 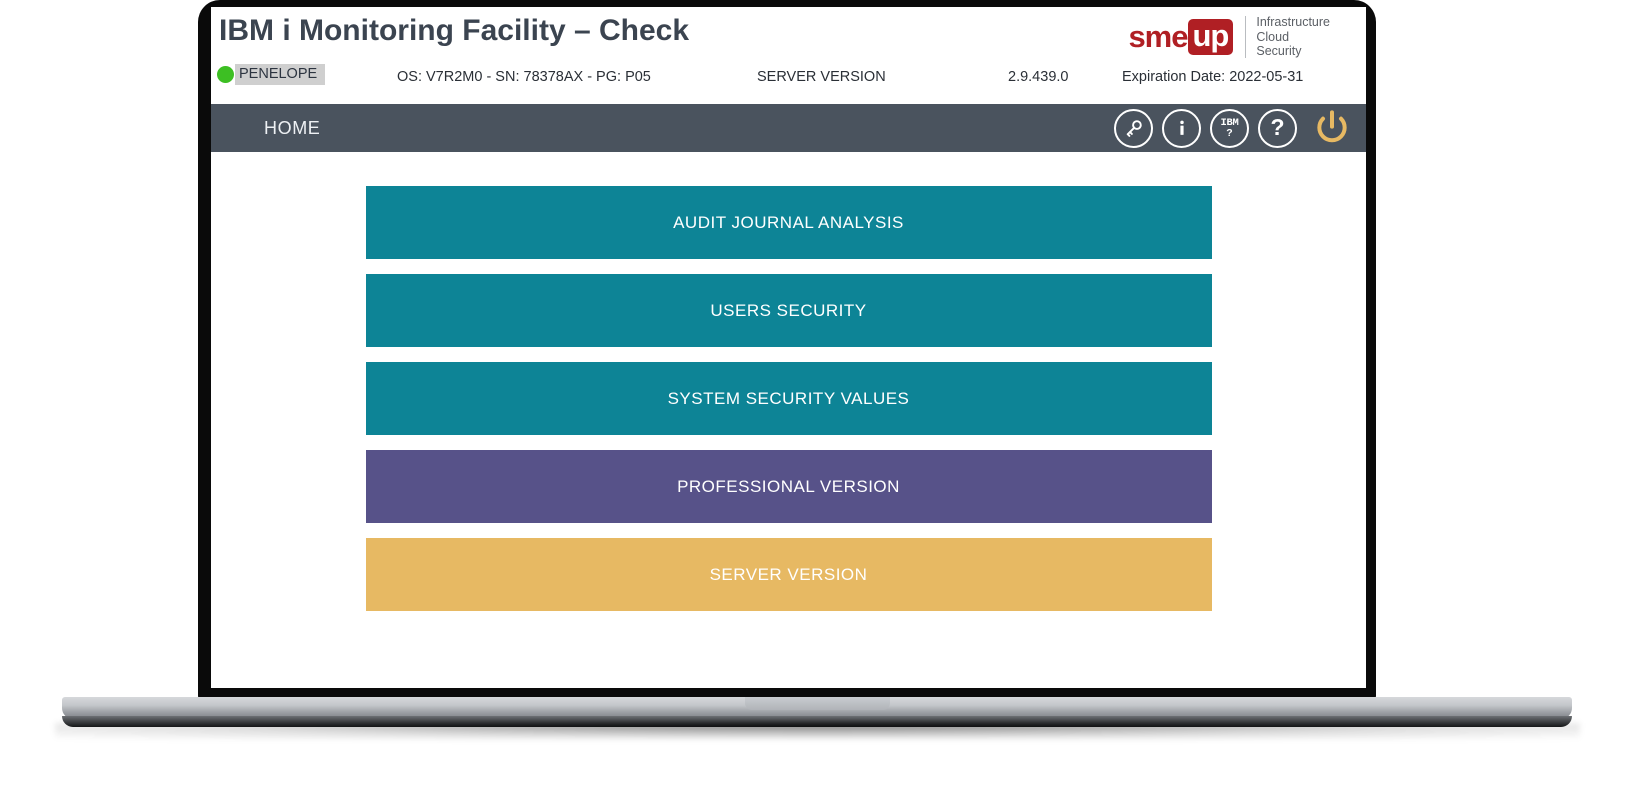 What do you see at coordinates (1038, 77) in the screenshot?
I see `server-version-value: 2.9.439.0` at bounding box center [1038, 77].